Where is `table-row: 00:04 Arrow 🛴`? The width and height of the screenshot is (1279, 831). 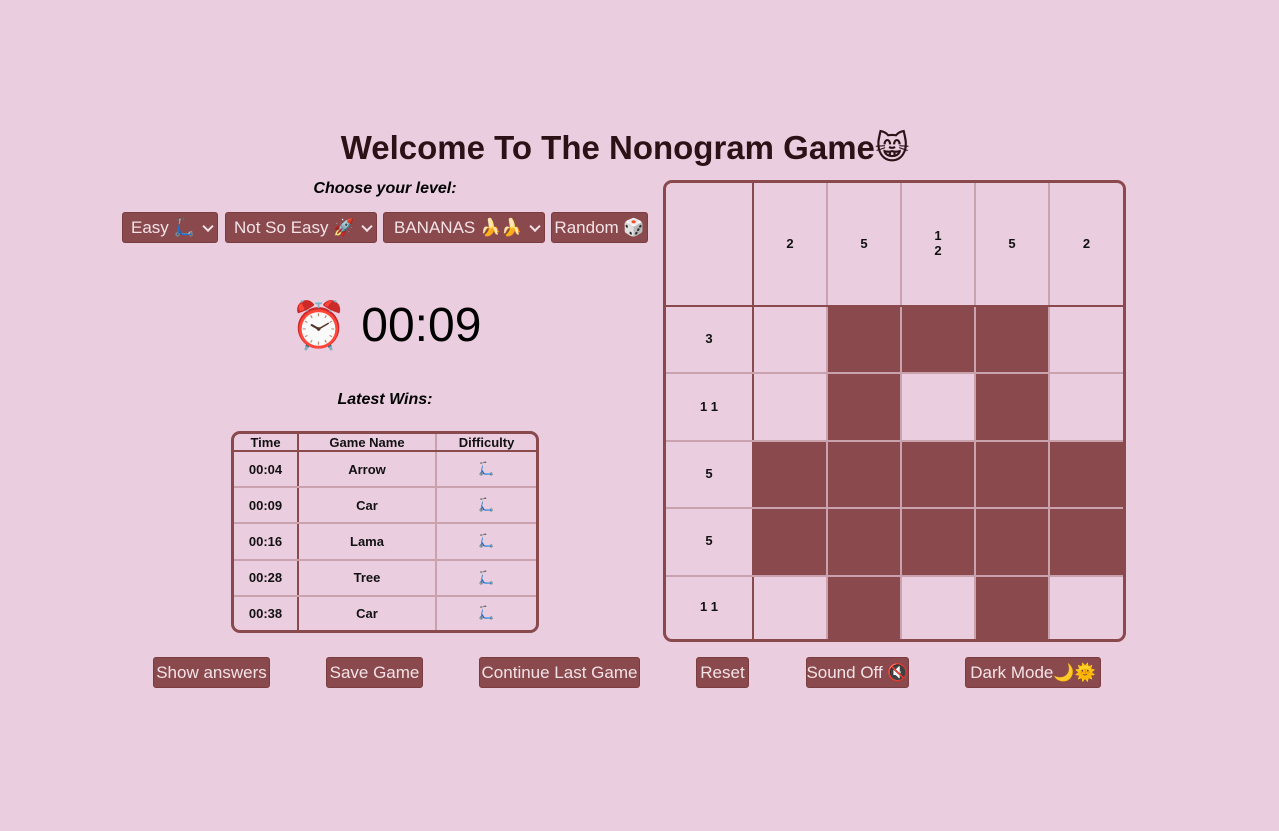
table-row: 00:04 Arrow 🛴 is located at coordinates (385, 469).